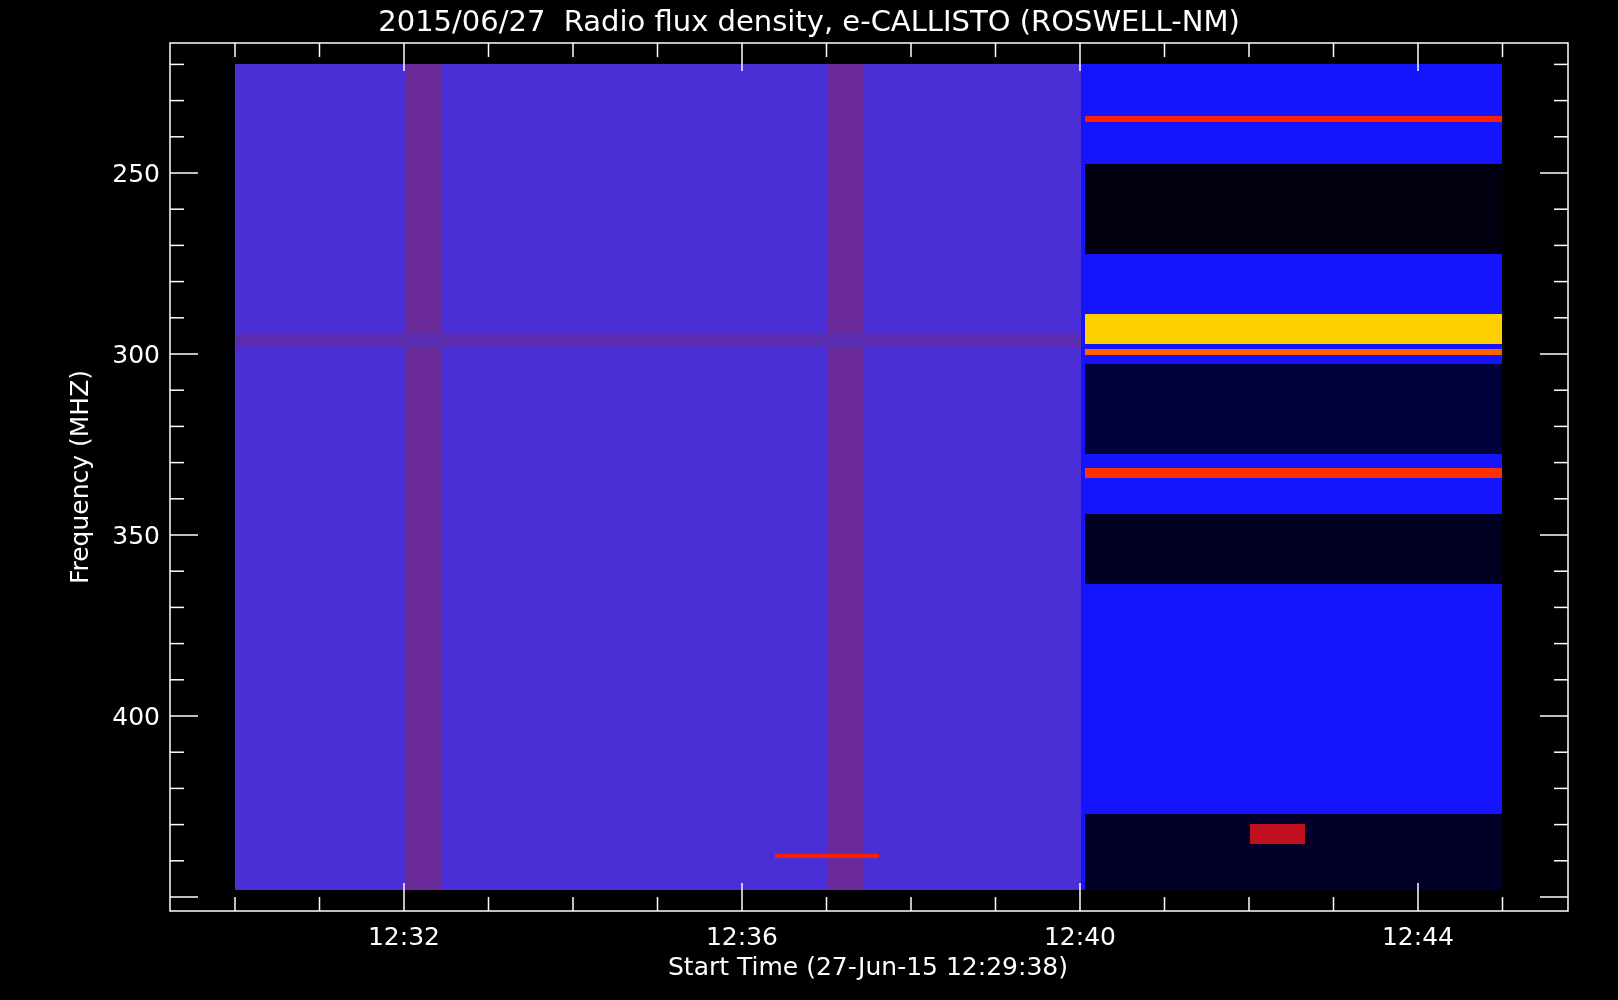 The height and width of the screenshot is (1000, 1618). I want to click on axis-title: Start Time (27-Jun-15 12:29:38), so click(868, 966).